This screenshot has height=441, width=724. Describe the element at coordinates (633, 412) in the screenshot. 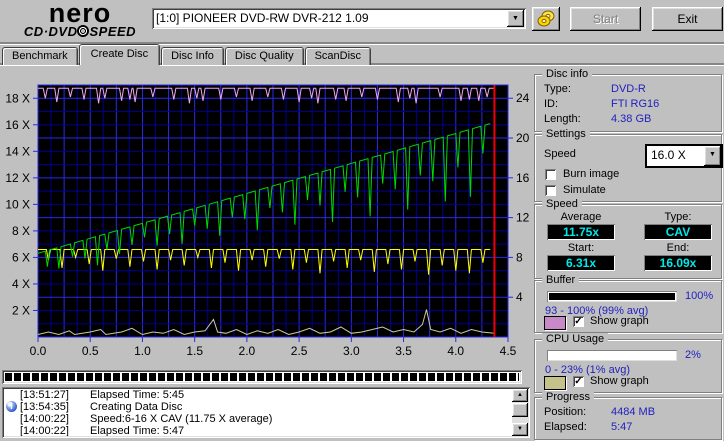

I see `position-value: 4484 MB` at that location.